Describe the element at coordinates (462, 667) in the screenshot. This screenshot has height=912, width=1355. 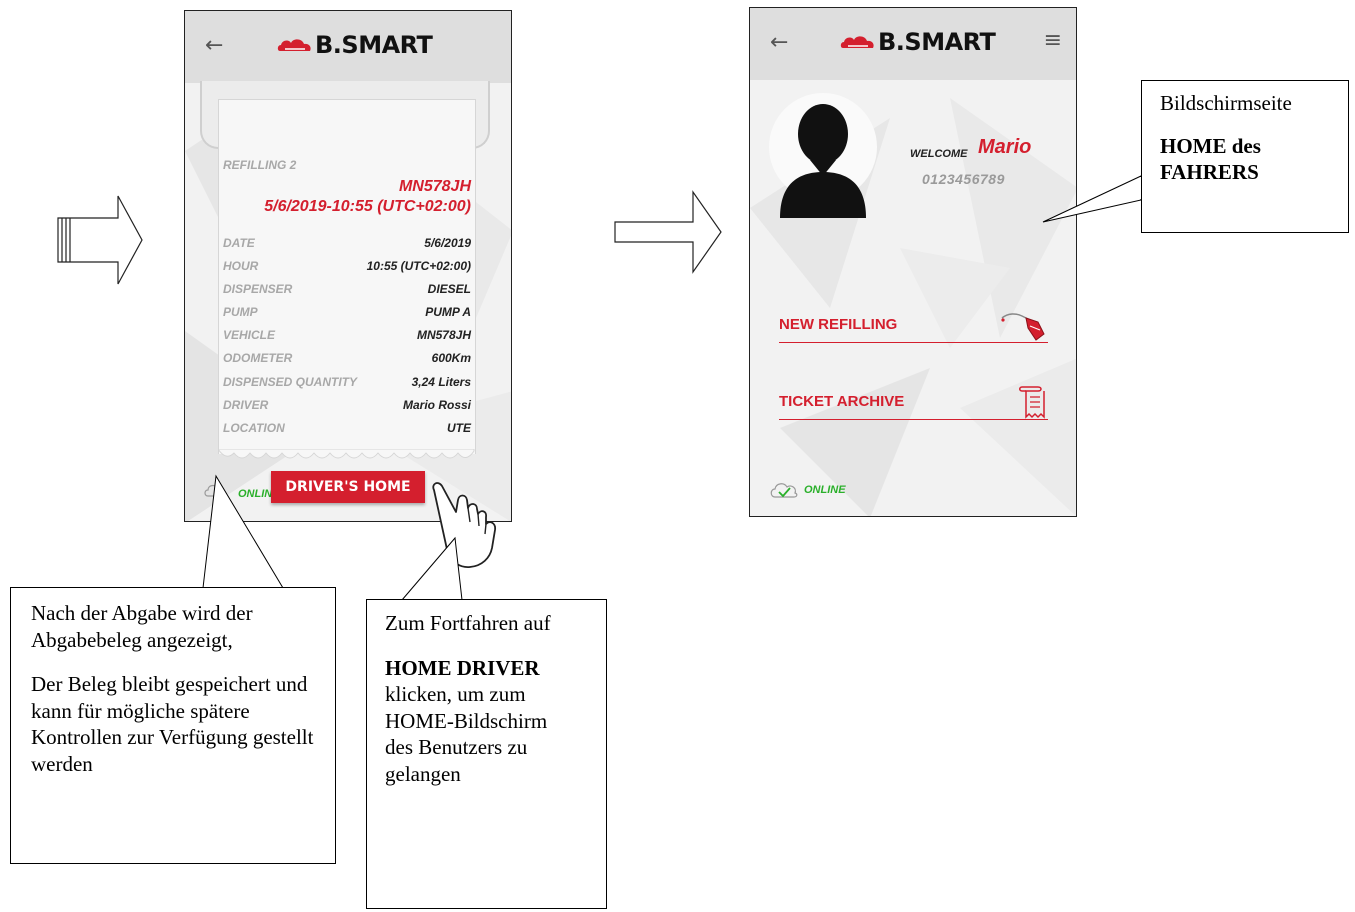
I see `callout-bold-text: HOME DRIVER` at that location.